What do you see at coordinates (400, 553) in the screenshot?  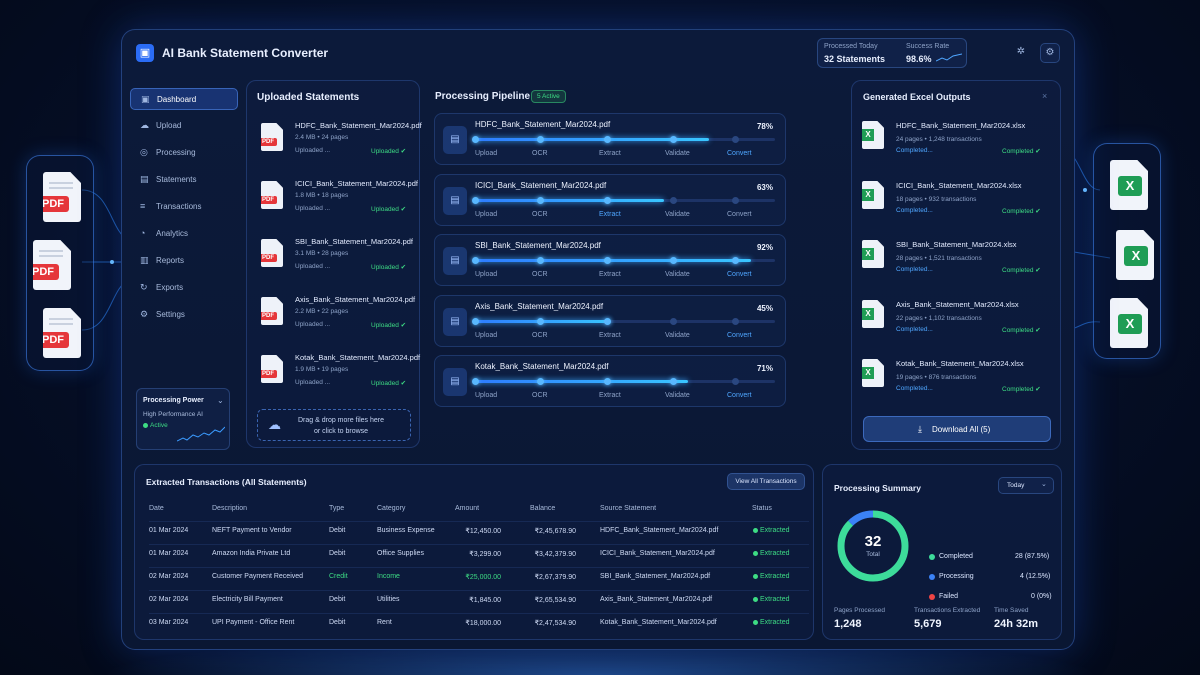 I see `table-cell: Office Supplies` at bounding box center [400, 553].